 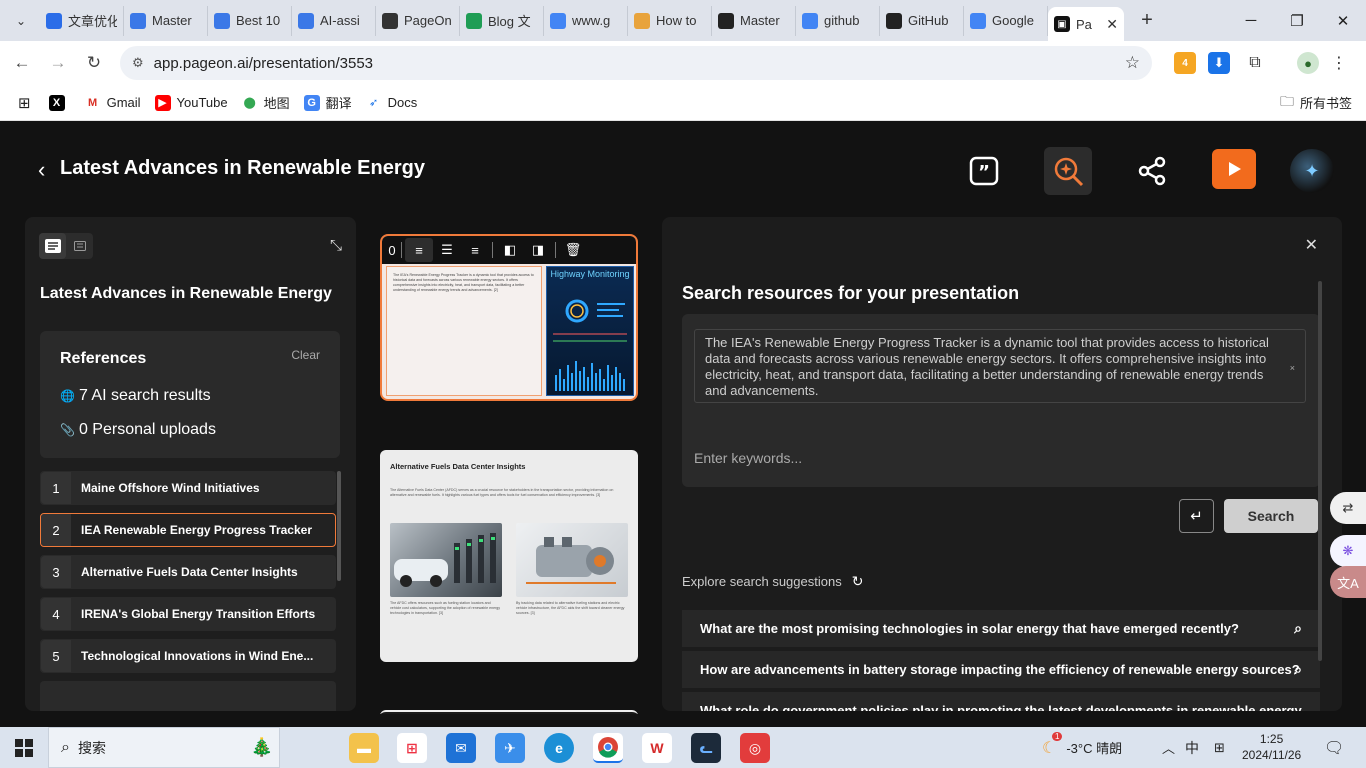 What do you see at coordinates (1006, 20) in the screenshot?
I see `browser-tab: Google` at bounding box center [1006, 20].